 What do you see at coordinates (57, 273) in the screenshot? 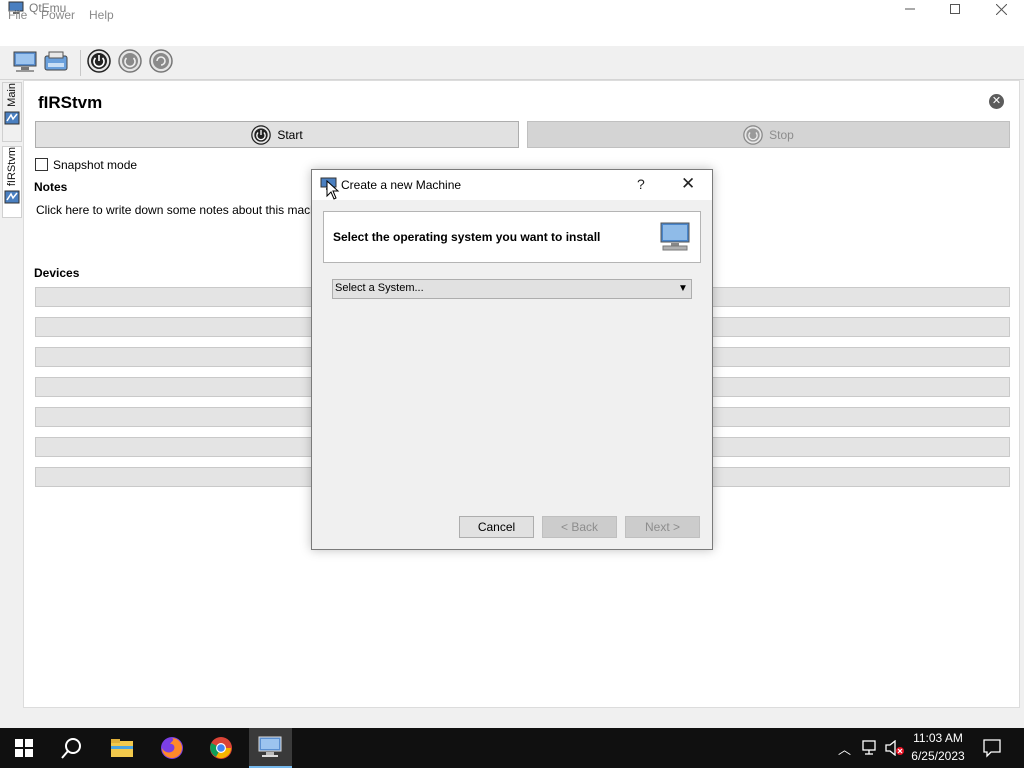
I see `devices-heading: Devices` at bounding box center [57, 273].